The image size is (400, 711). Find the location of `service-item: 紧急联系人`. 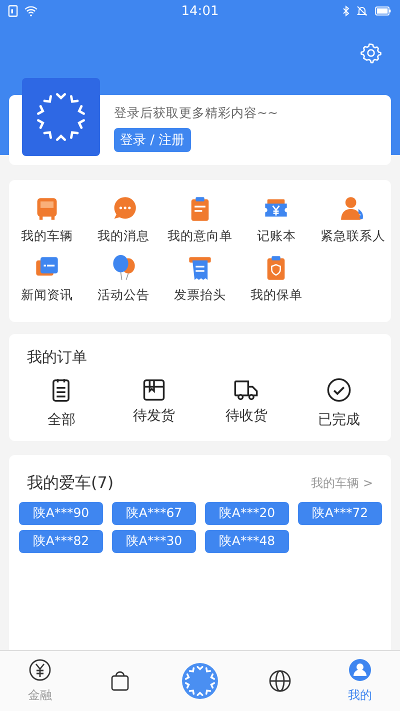

service-item: 紧急联系人 is located at coordinates (352, 220).